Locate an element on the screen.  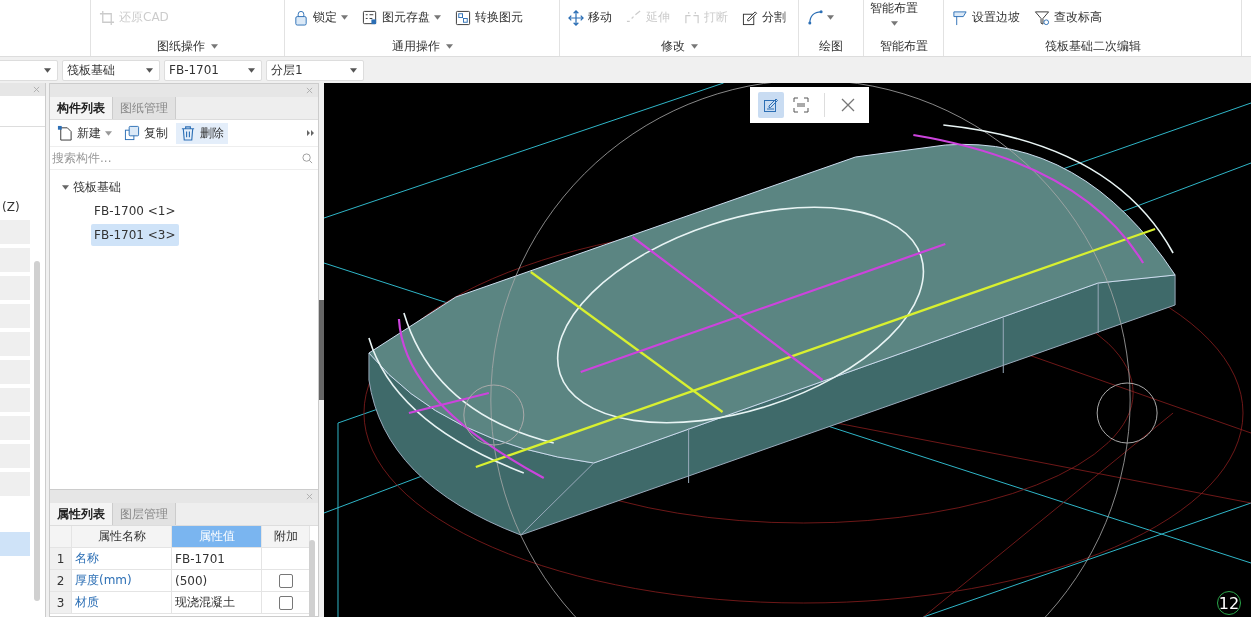
ribbon-button: 图元存盘 is located at coordinates (401, 17).